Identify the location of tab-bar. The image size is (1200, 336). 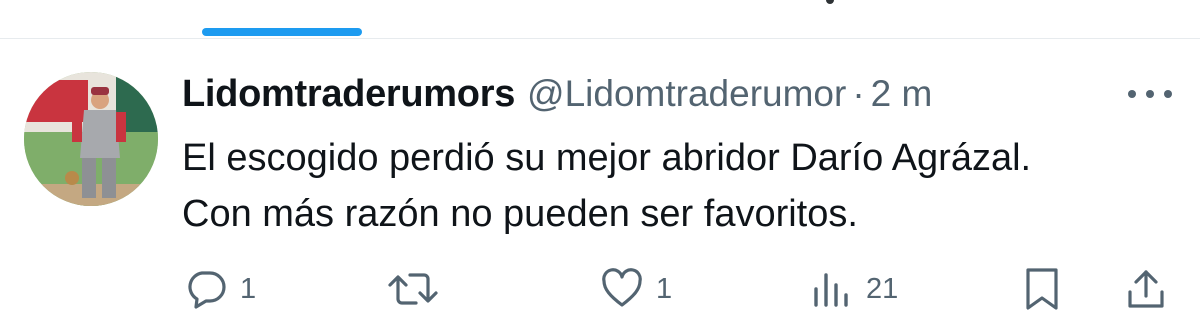
(600, 19).